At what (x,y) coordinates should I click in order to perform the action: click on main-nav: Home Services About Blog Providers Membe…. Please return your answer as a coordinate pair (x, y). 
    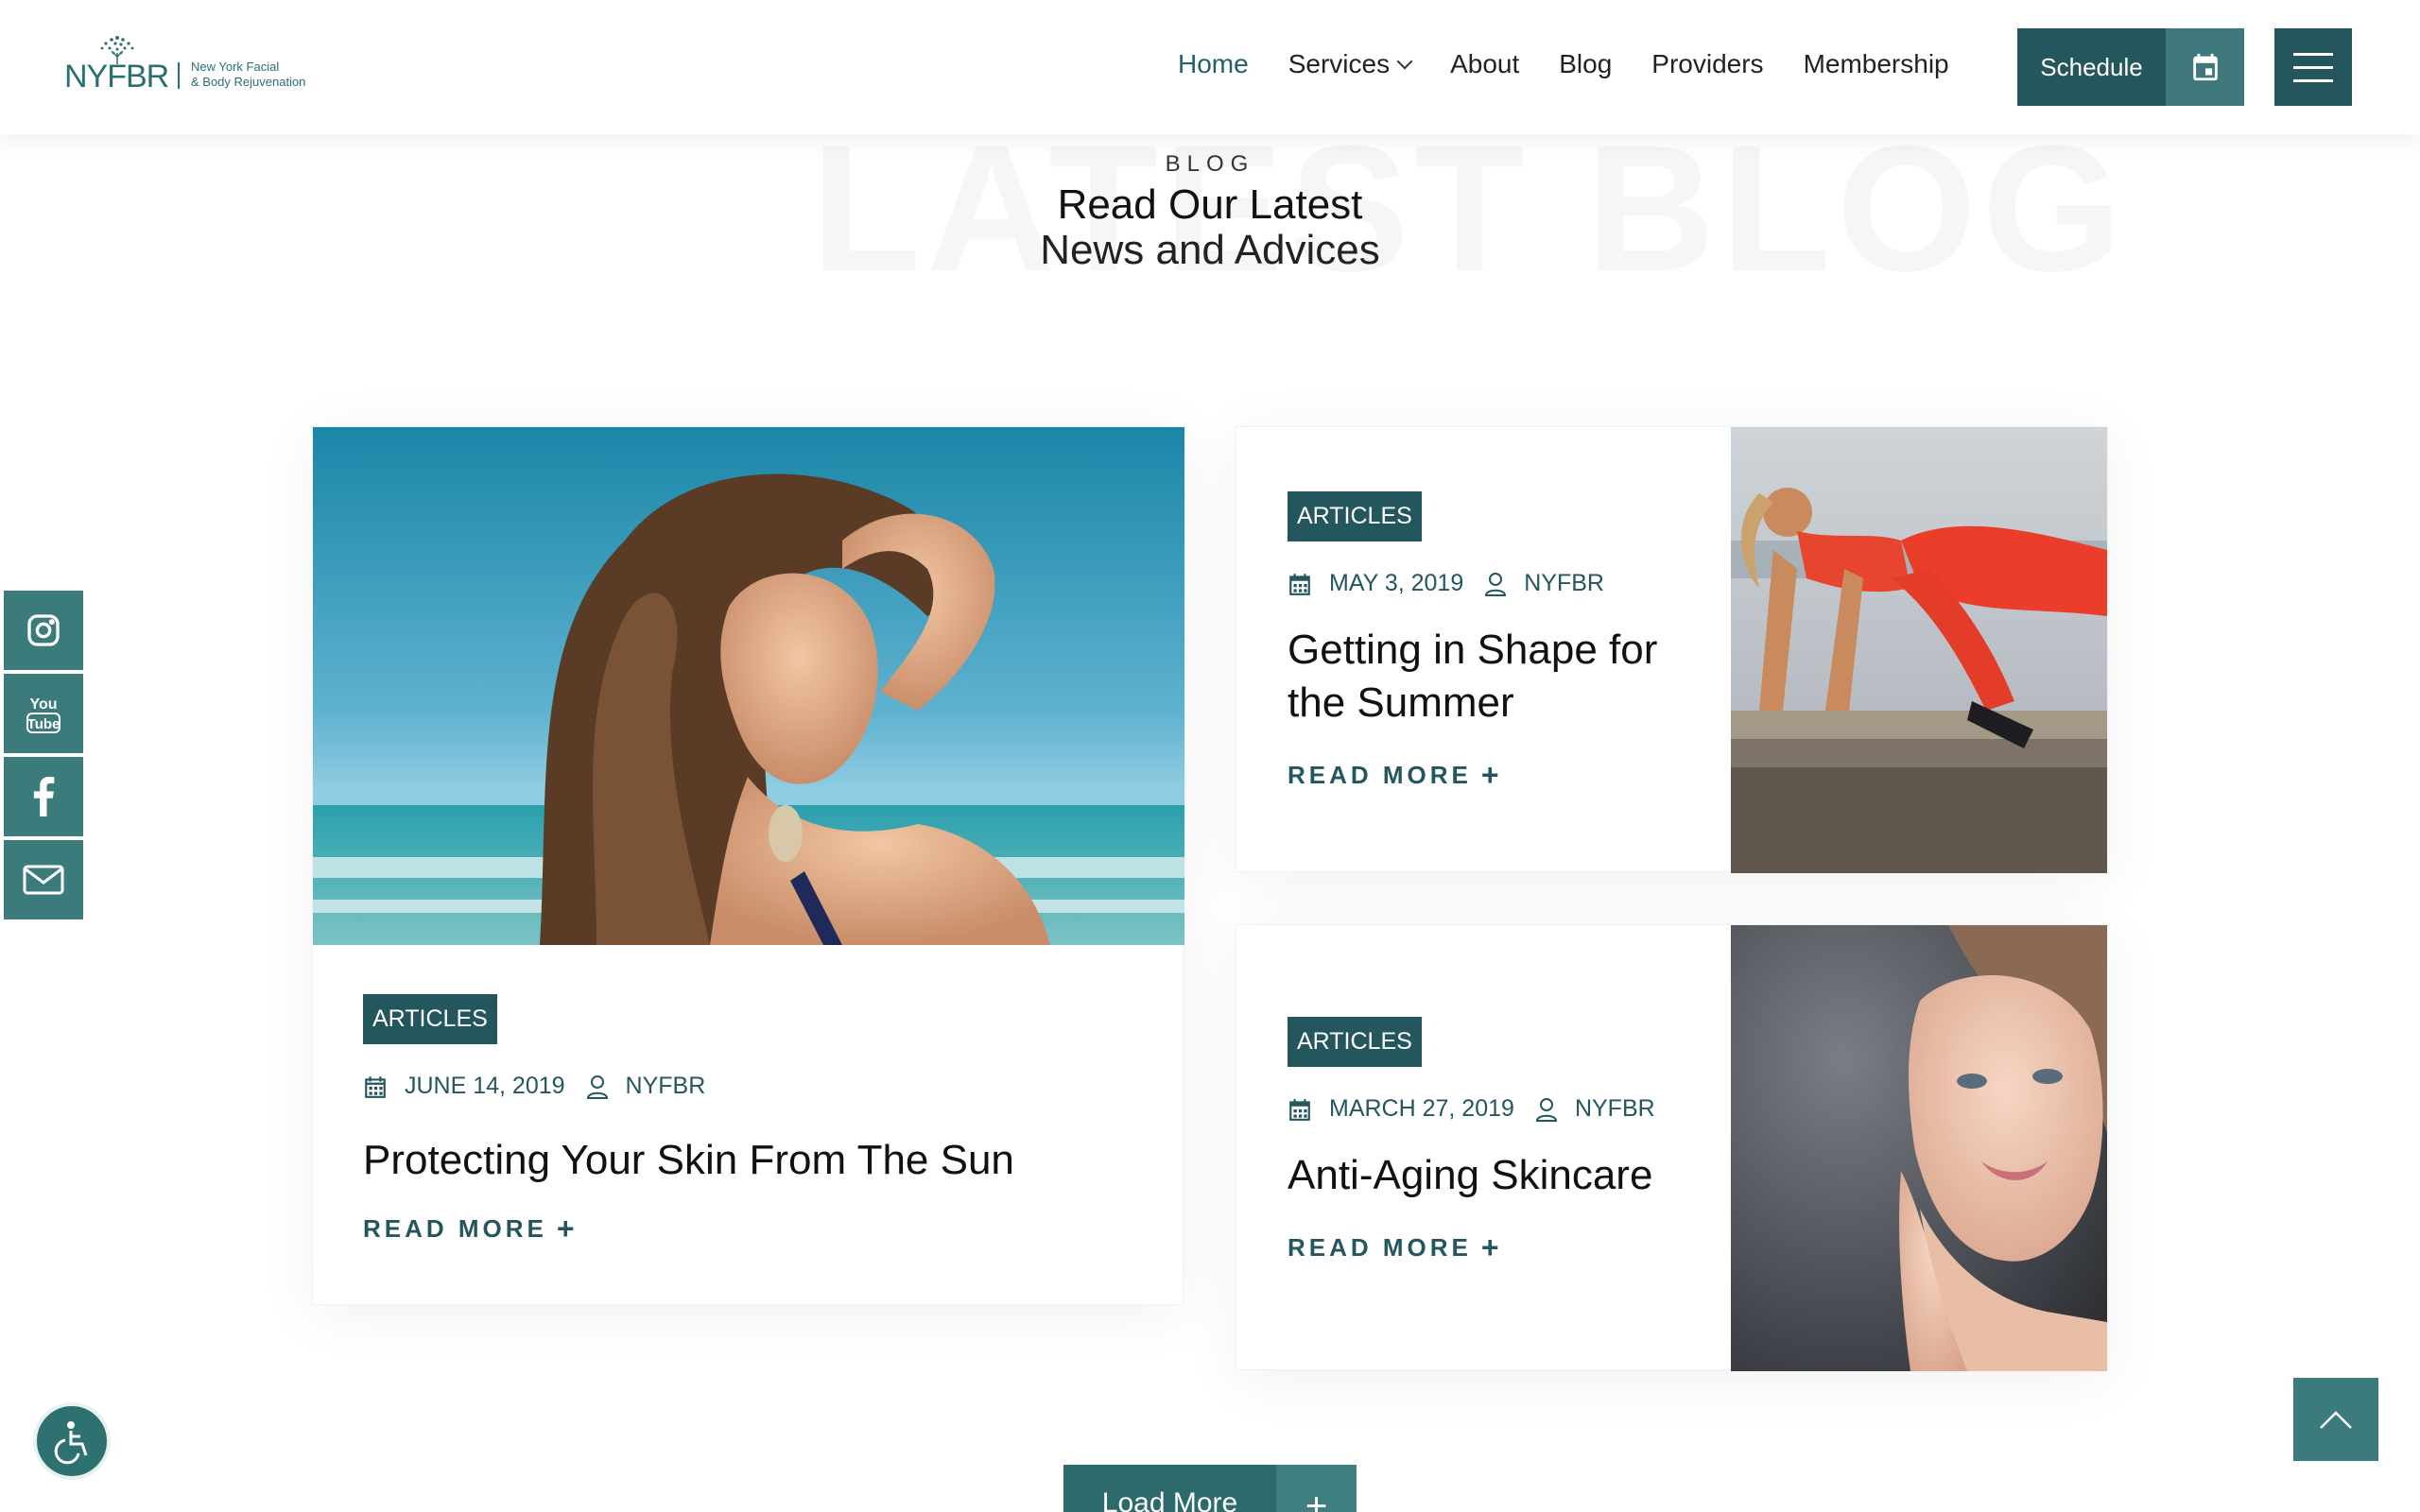
    Looking at the image, I should click on (1583, 64).